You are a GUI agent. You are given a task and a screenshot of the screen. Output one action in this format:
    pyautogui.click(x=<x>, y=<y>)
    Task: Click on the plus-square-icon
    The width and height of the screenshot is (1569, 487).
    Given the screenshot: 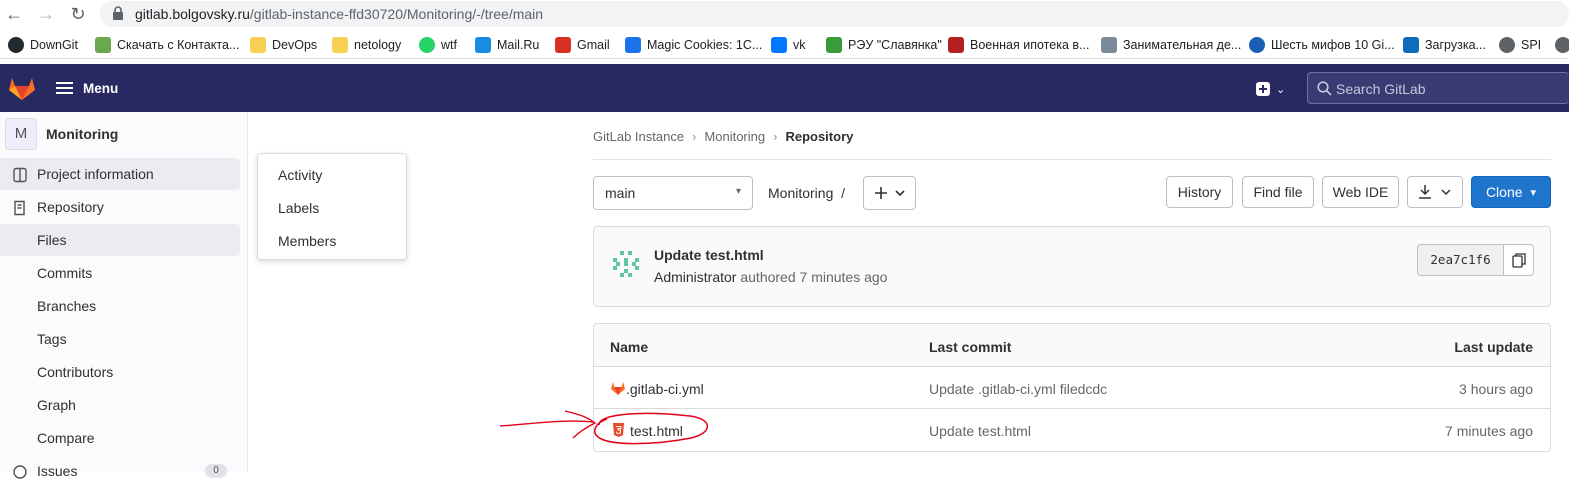 What is the action you would take?
    pyautogui.click(x=1263, y=89)
    